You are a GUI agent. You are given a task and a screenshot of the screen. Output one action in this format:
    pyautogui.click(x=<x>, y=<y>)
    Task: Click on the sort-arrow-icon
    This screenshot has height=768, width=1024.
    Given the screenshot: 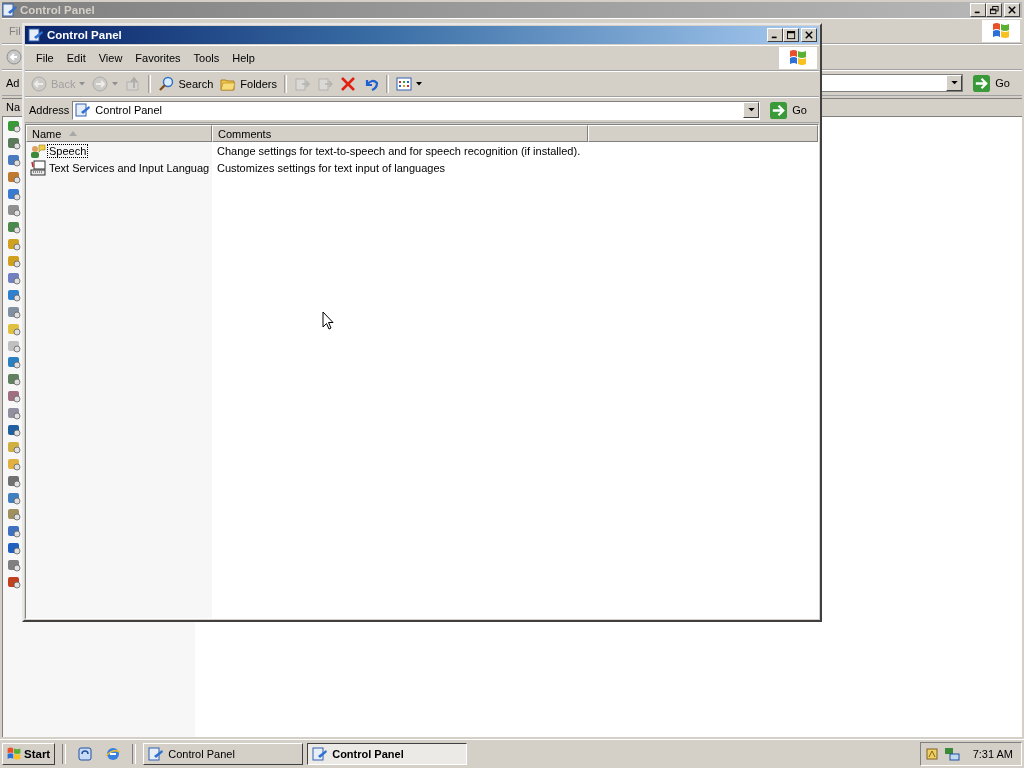 What is the action you would take?
    pyautogui.click(x=73, y=133)
    